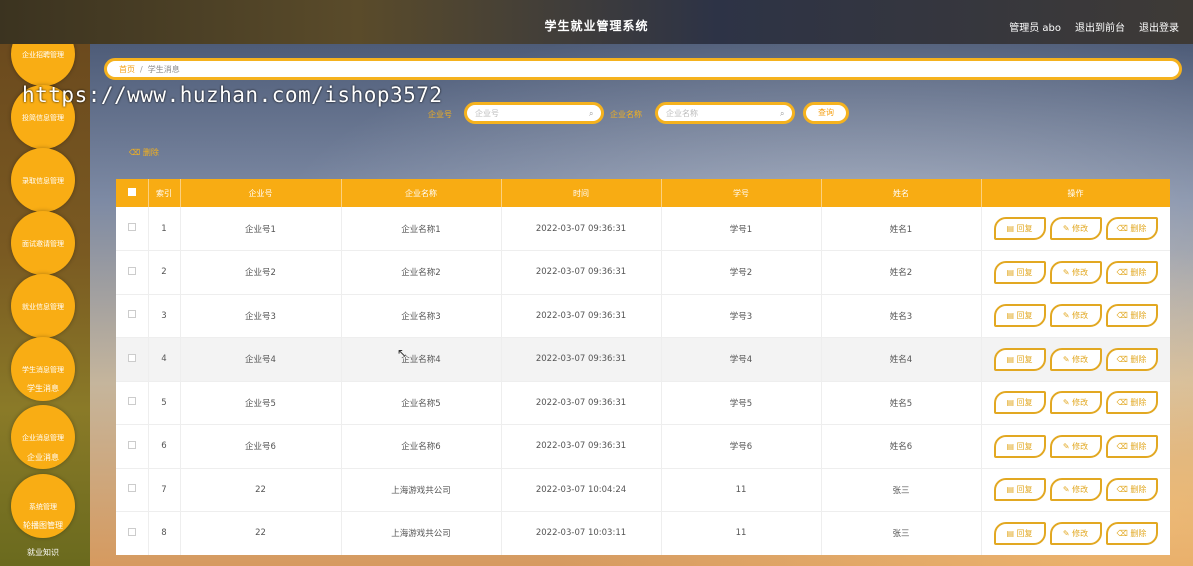 Image resolution: width=1193 pixels, height=566 pixels. What do you see at coordinates (232, 95) in the screenshot?
I see `watermark-text: https://www.huzhan.com/ishop3572` at bounding box center [232, 95].